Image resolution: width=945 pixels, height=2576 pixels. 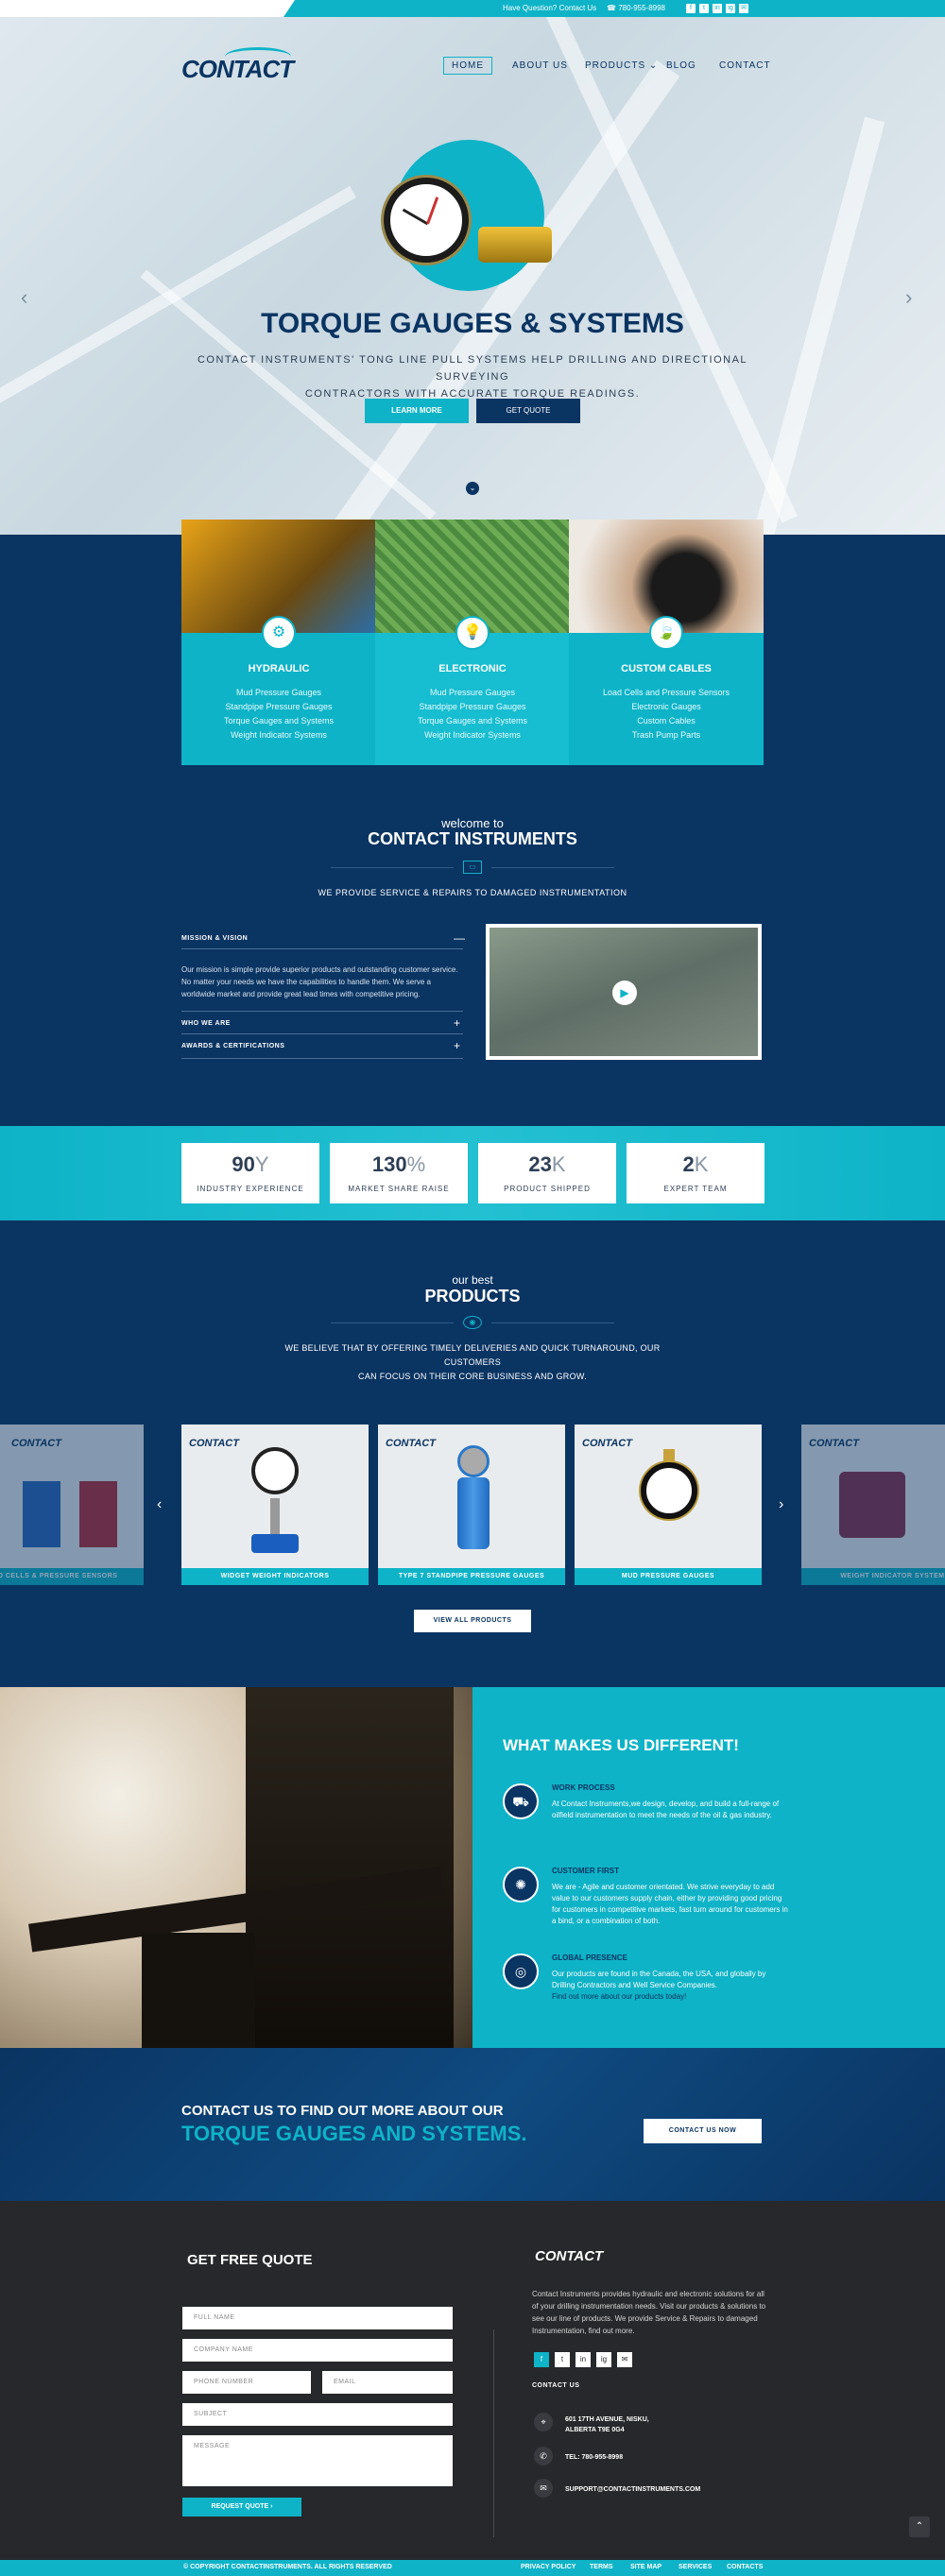 What do you see at coordinates (666, 721) in the screenshot?
I see `service-link: Custom Cables` at bounding box center [666, 721].